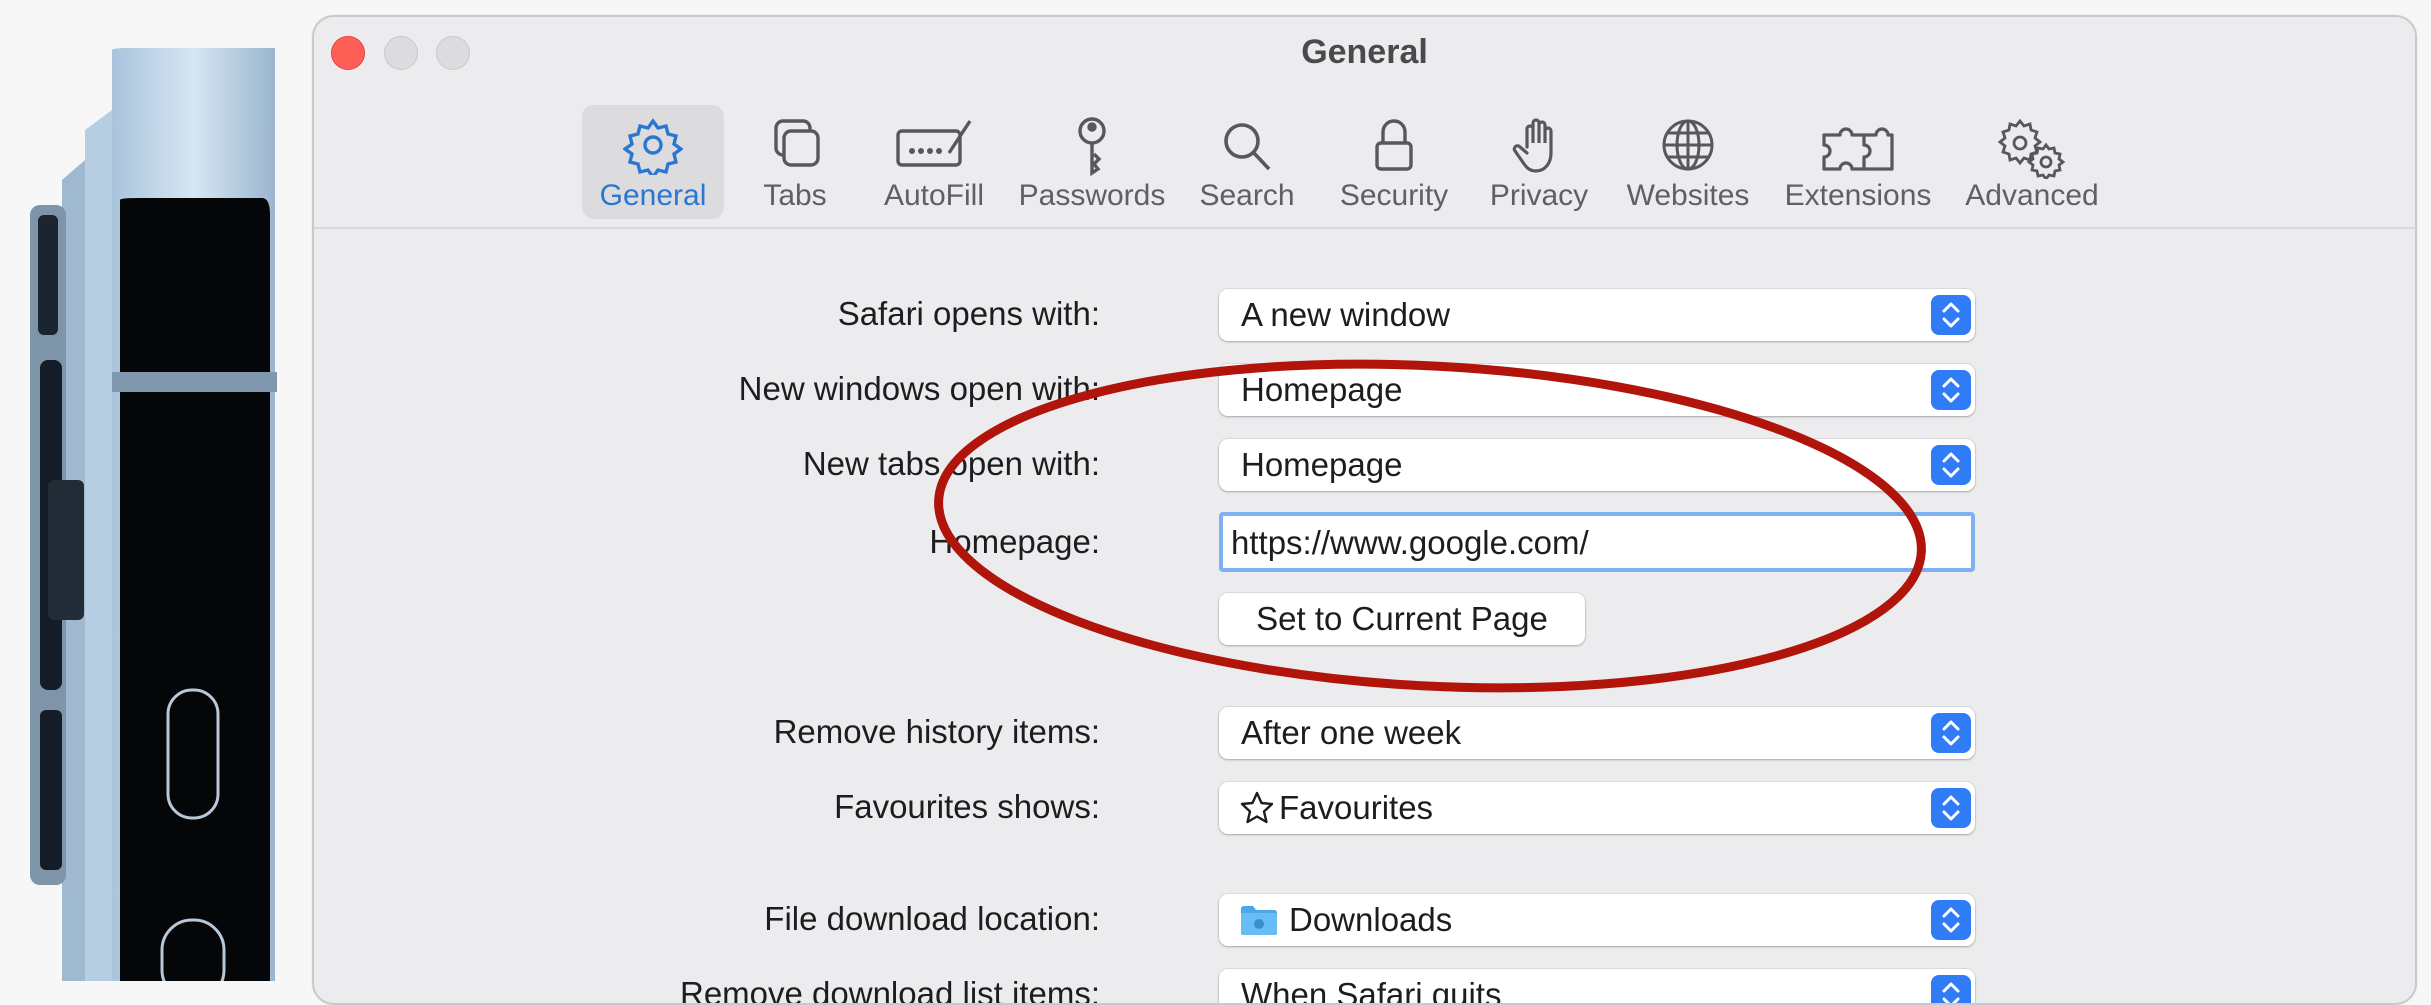 The image size is (2431, 1005). Describe the element at coordinates (967, 806) in the screenshot. I see `favourites-shows-label: Favourites shows:` at that location.